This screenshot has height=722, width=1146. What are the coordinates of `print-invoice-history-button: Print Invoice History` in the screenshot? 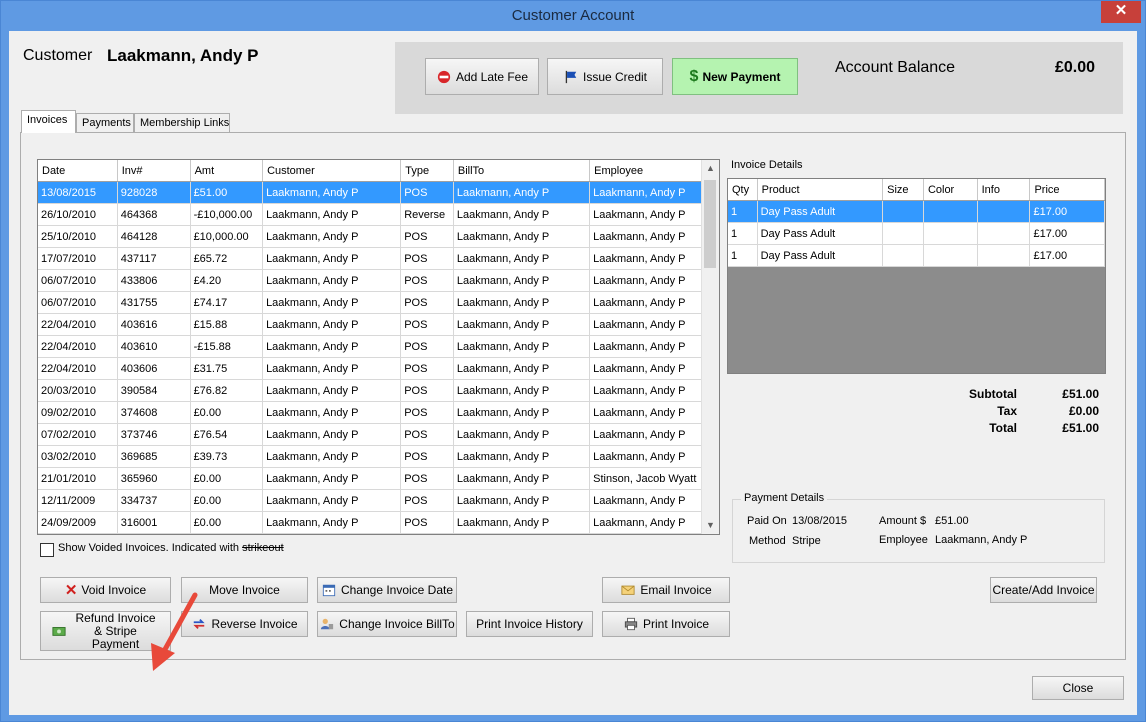 It's located at (529, 624).